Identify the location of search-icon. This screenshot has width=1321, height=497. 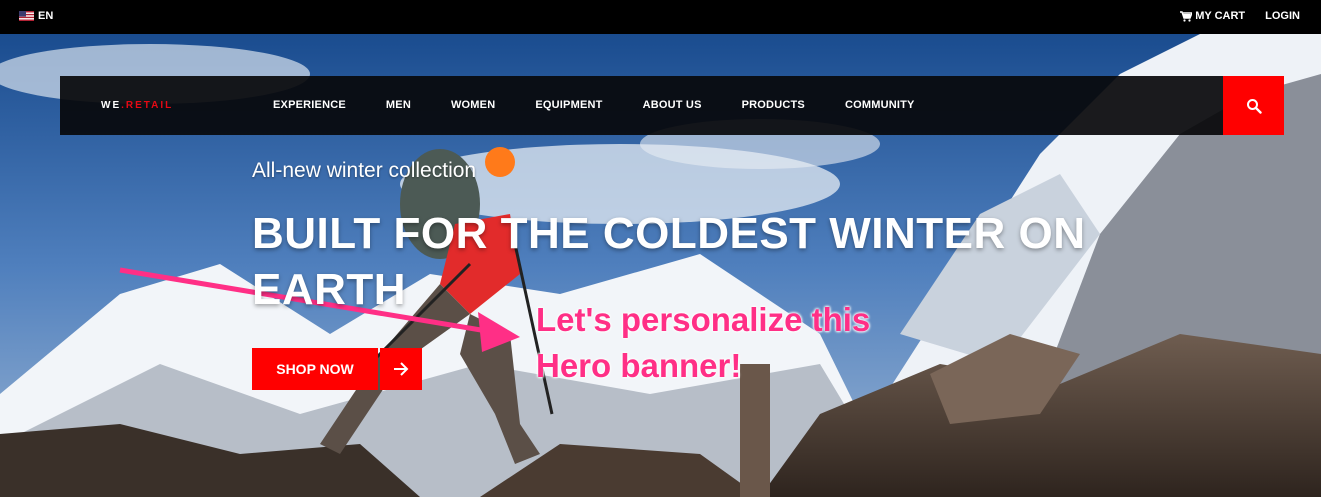
(1254, 106).